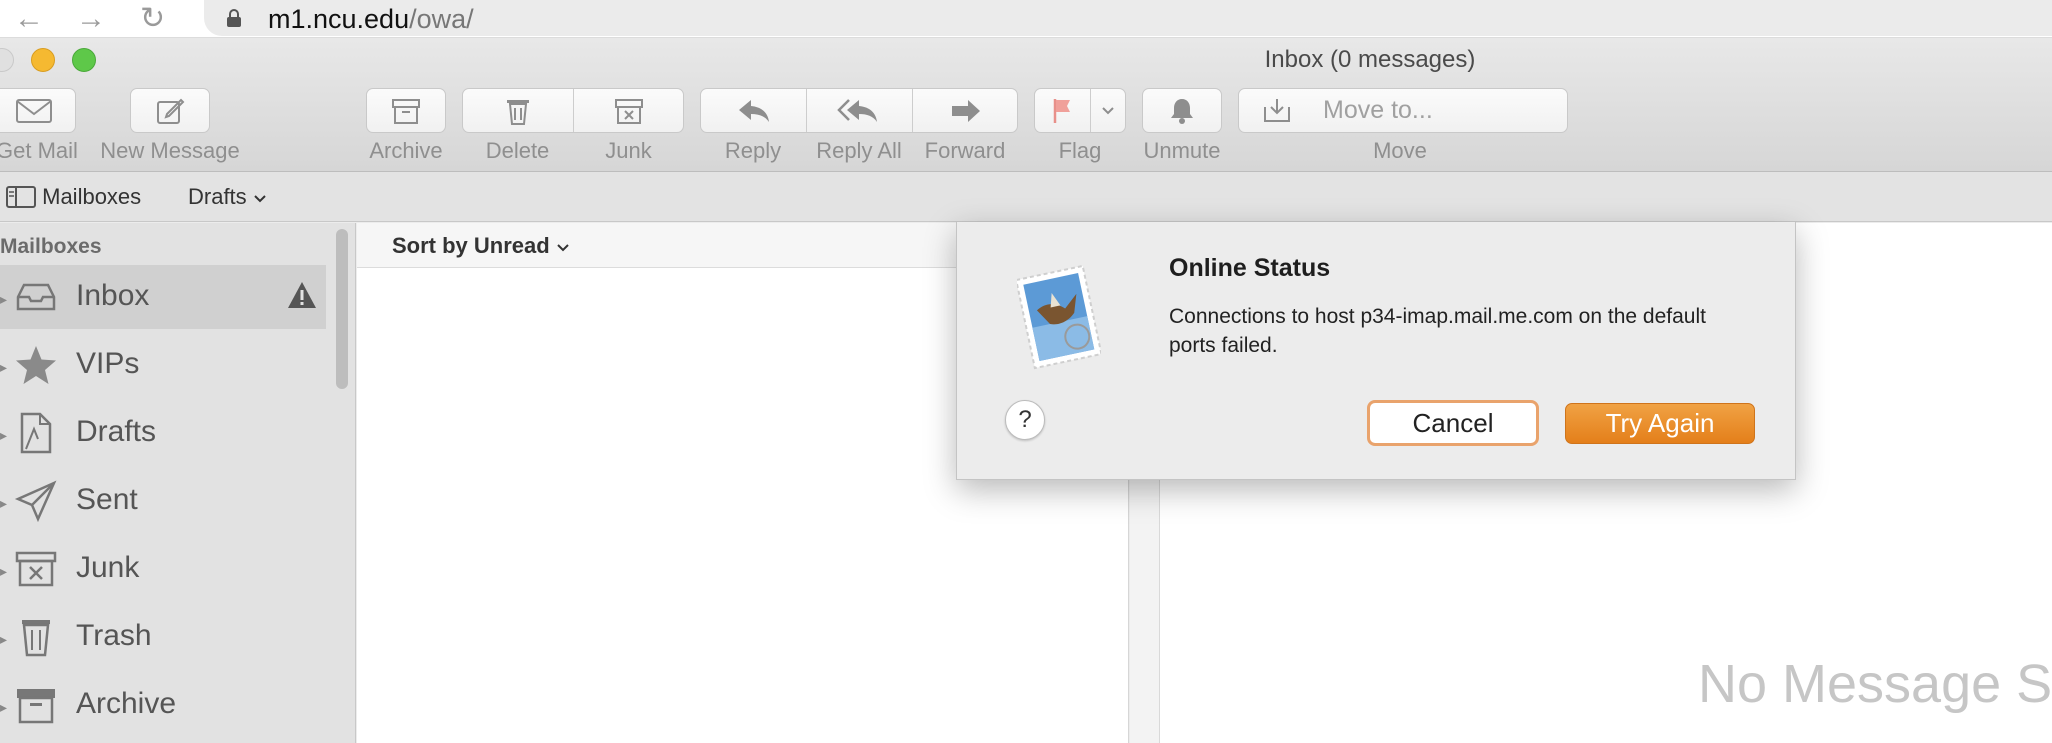 The height and width of the screenshot is (743, 2052). Describe the element at coordinates (170, 150) in the screenshot. I see `new-message-label: New Message` at that location.